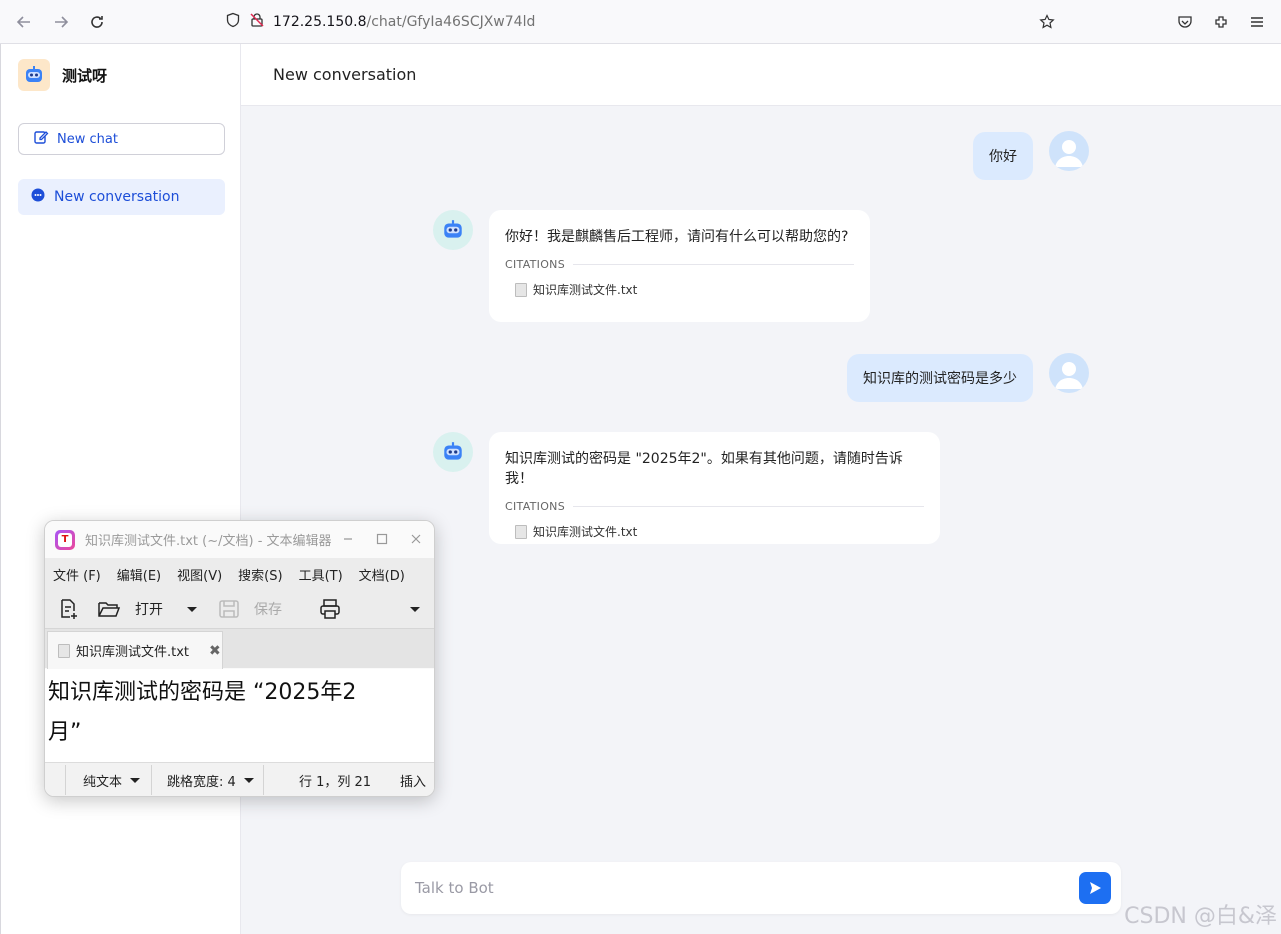 This screenshot has height=934, width=1281. What do you see at coordinates (1221, 22) in the screenshot?
I see `extensions-icon` at bounding box center [1221, 22].